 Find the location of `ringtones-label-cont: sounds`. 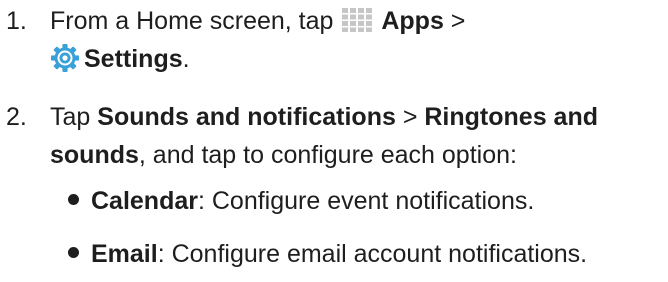

ringtones-label-cont: sounds is located at coordinates (94, 155).